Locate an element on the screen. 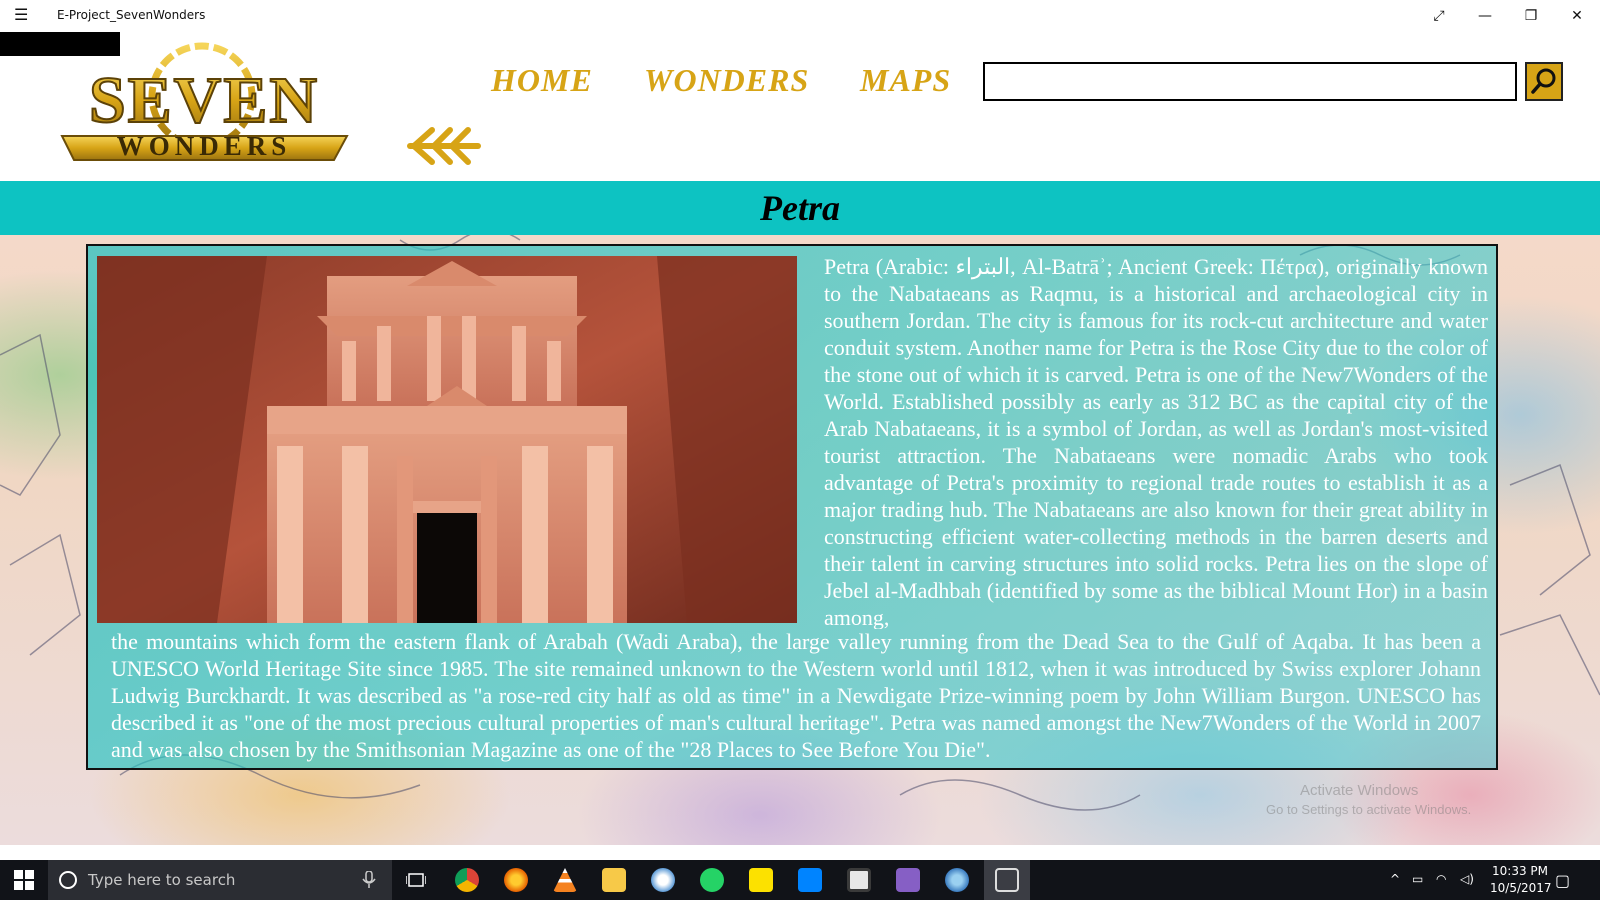  search-button is located at coordinates (1544, 81).